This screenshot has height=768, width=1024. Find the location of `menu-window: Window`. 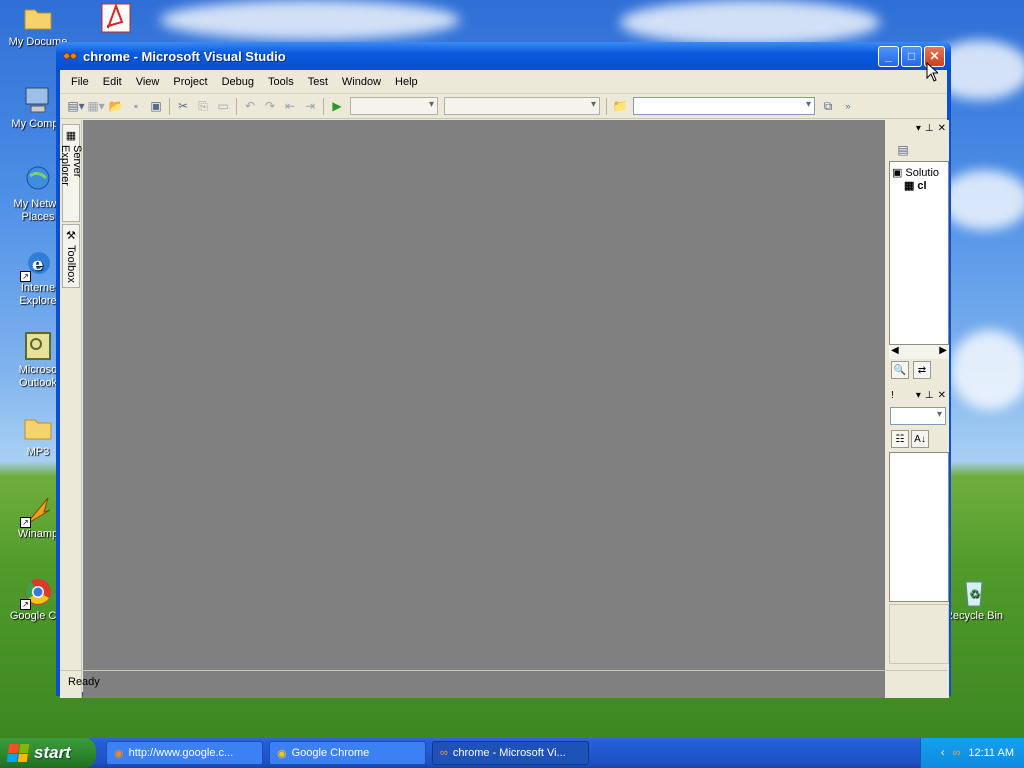

menu-window: Window is located at coordinates (361, 82).